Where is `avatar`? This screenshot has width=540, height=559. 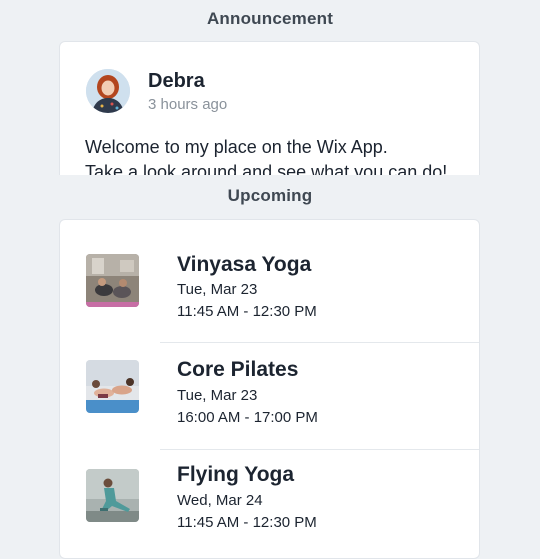
avatar is located at coordinates (108, 91).